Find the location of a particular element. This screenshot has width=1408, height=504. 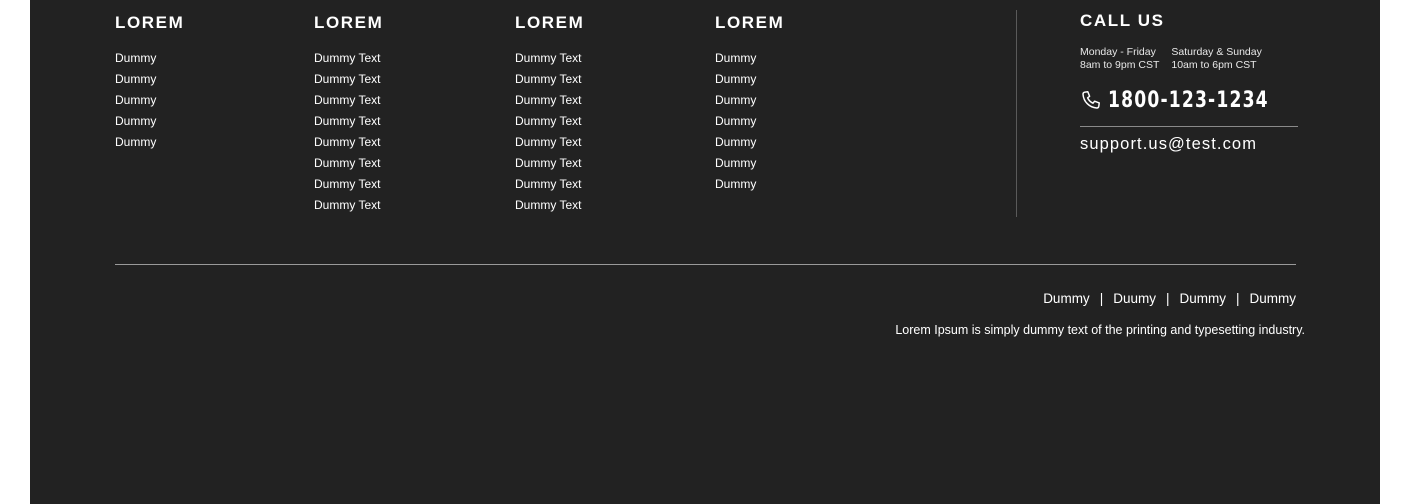

call-us-divider is located at coordinates (1189, 126).